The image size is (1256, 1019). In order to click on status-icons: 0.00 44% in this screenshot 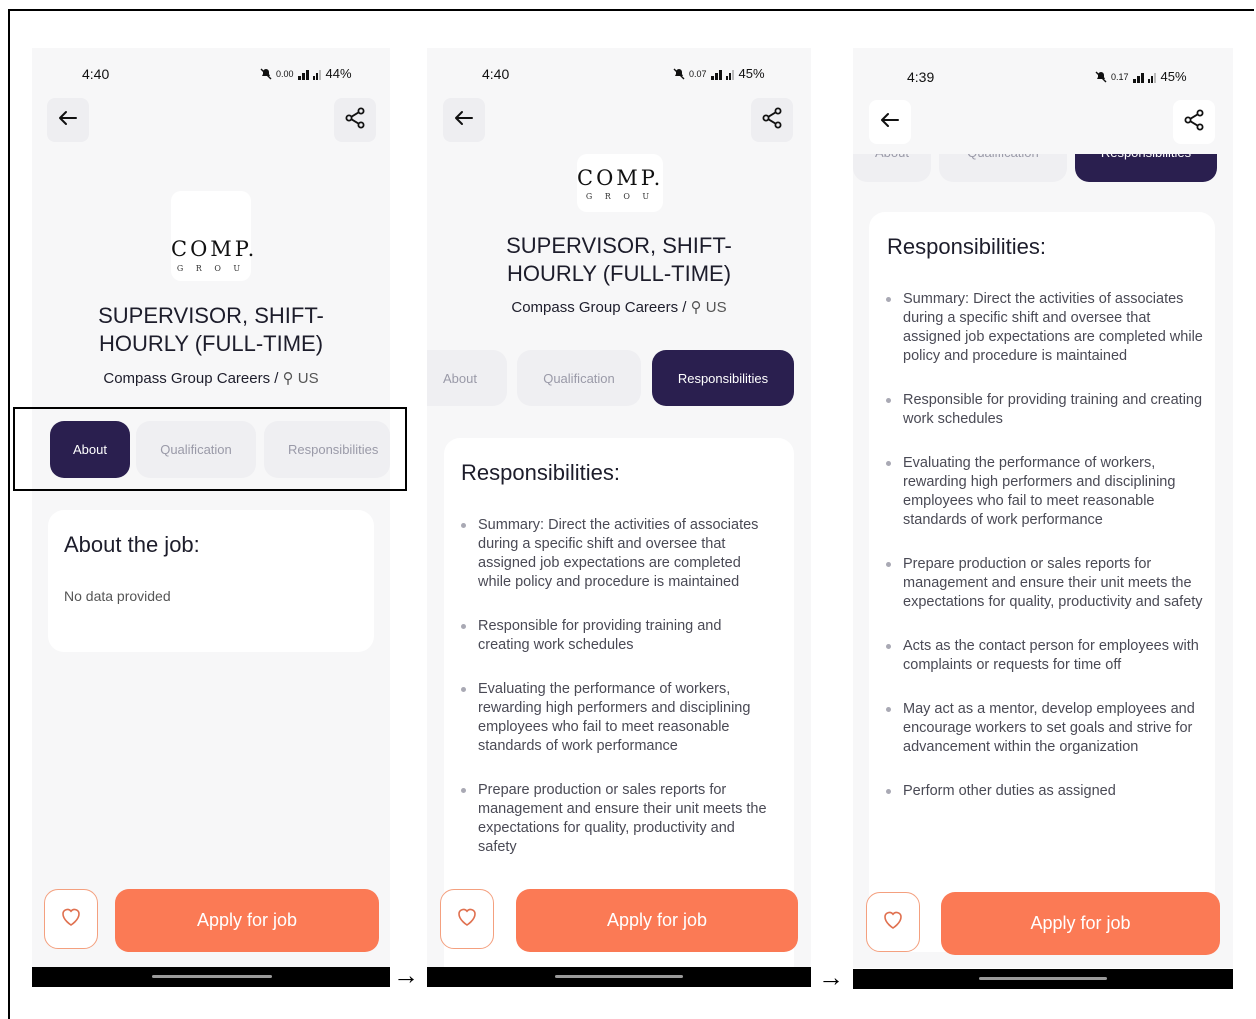, I will do `click(306, 73)`.